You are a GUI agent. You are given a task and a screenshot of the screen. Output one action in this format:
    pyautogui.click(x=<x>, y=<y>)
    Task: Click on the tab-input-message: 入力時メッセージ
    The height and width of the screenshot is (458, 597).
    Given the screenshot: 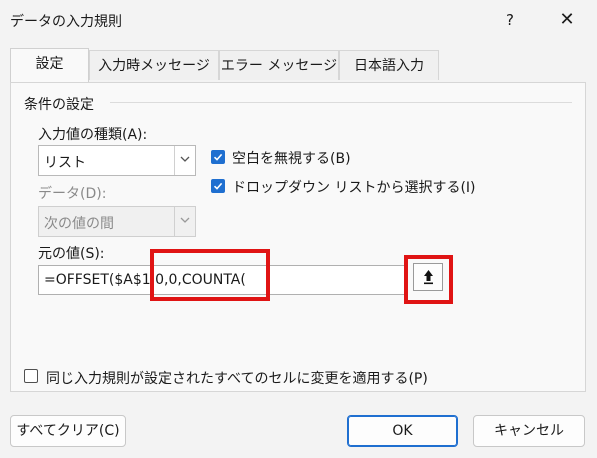 What is the action you would take?
    pyautogui.click(x=154, y=65)
    